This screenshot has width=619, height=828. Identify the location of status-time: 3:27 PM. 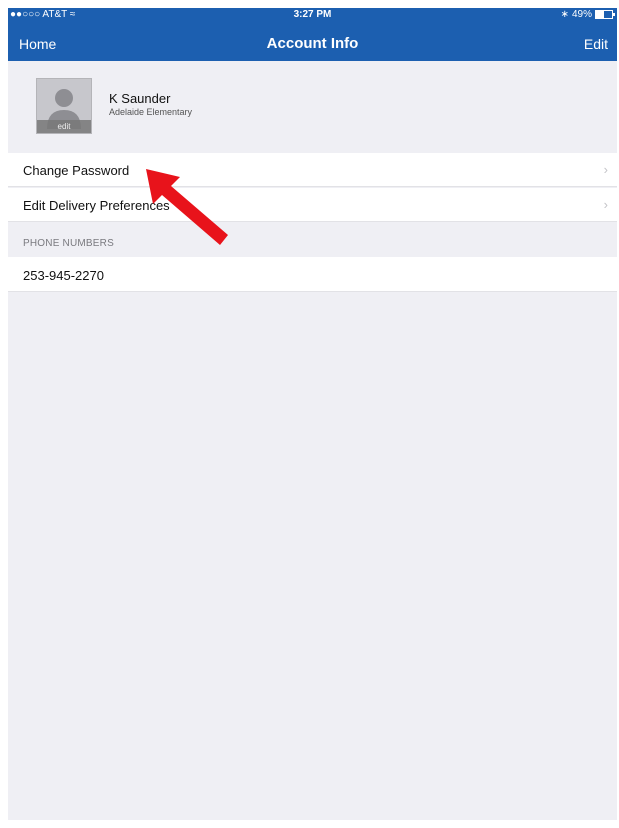
(312, 14).